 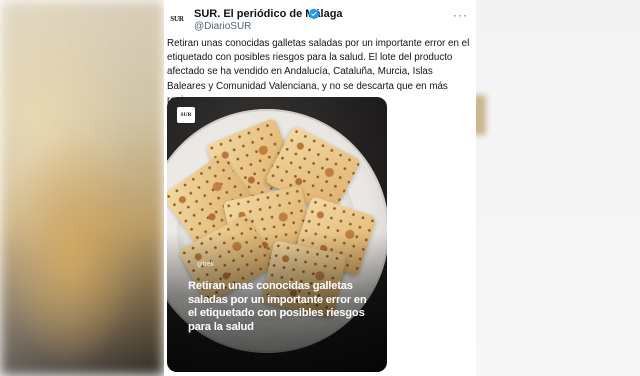 I want to click on avatar: SUR, so click(x=177, y=19).